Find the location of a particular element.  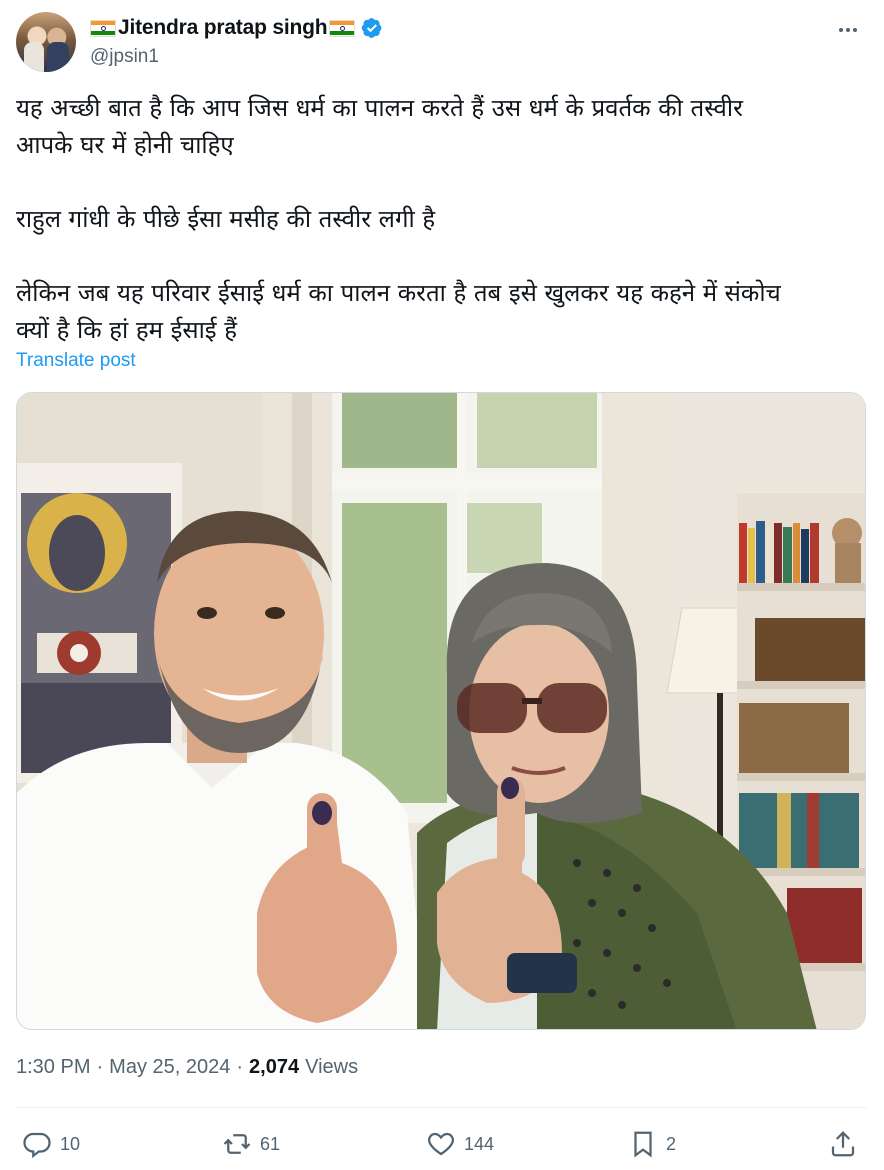

reply-count: 10 is located at coordinates (70, 1143).